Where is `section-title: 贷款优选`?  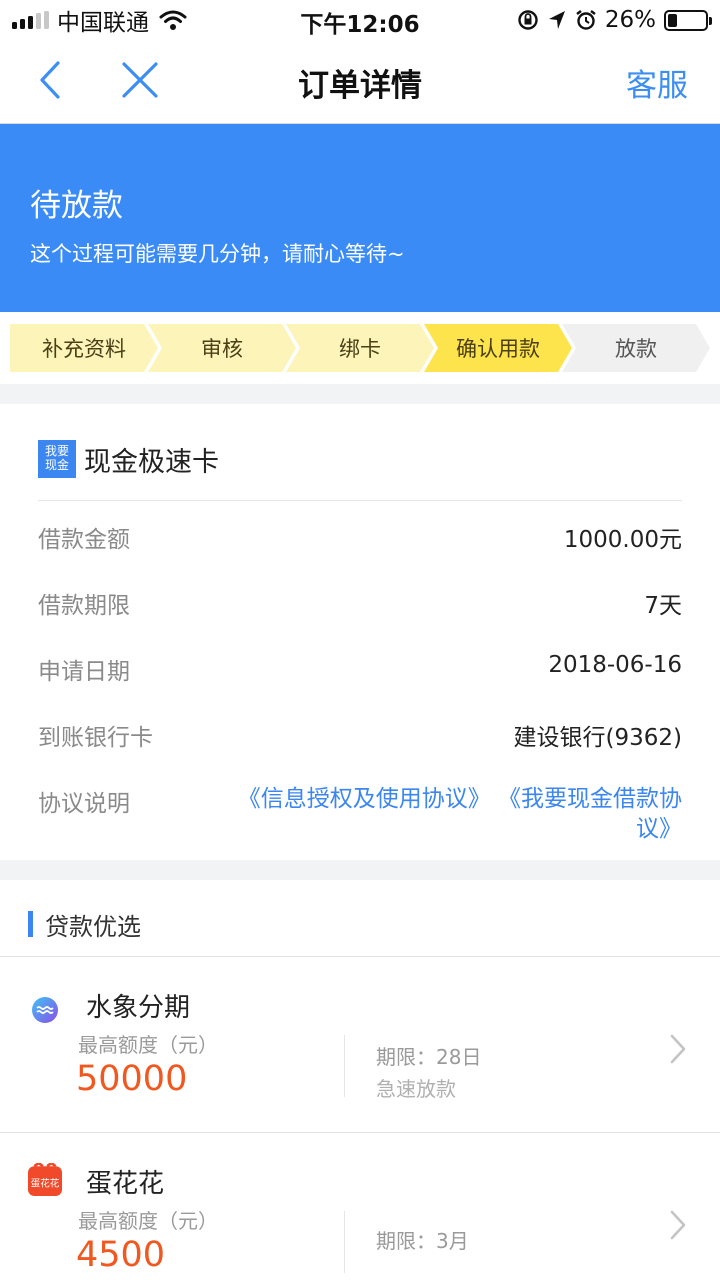
section-title: 贷款优选 is located at coordinates (93, 926).